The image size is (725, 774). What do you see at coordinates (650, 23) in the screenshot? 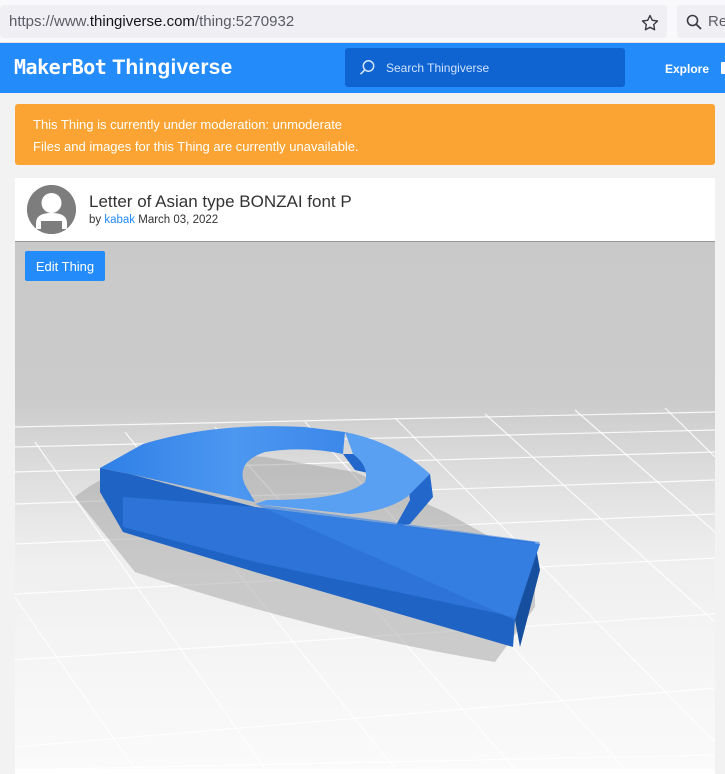
I see `bookmark-star-icon` at bounding box center [650, 23].